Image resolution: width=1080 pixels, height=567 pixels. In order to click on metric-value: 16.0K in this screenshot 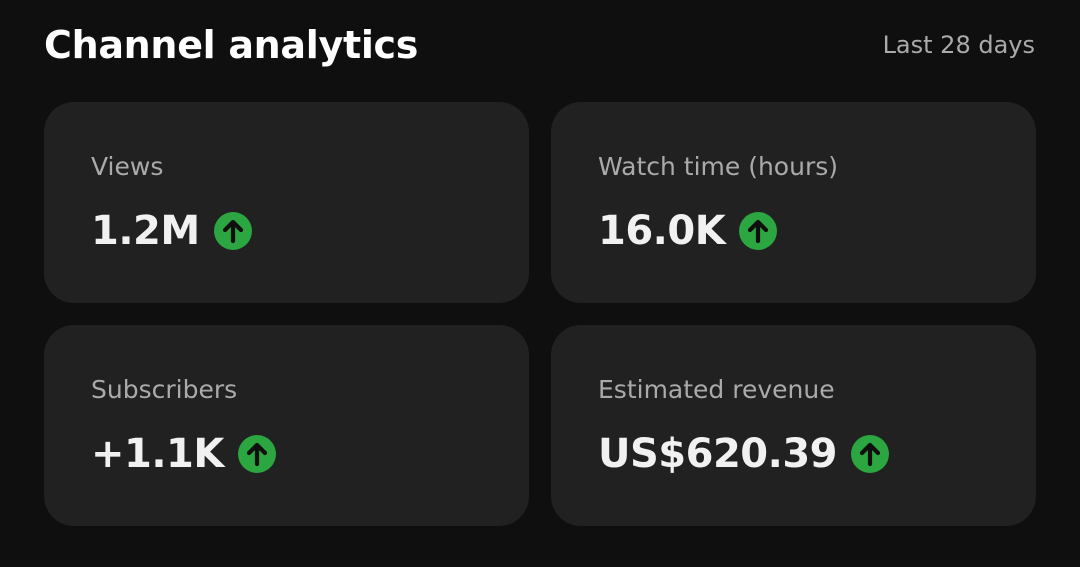, I will do `click(662, 231)`.